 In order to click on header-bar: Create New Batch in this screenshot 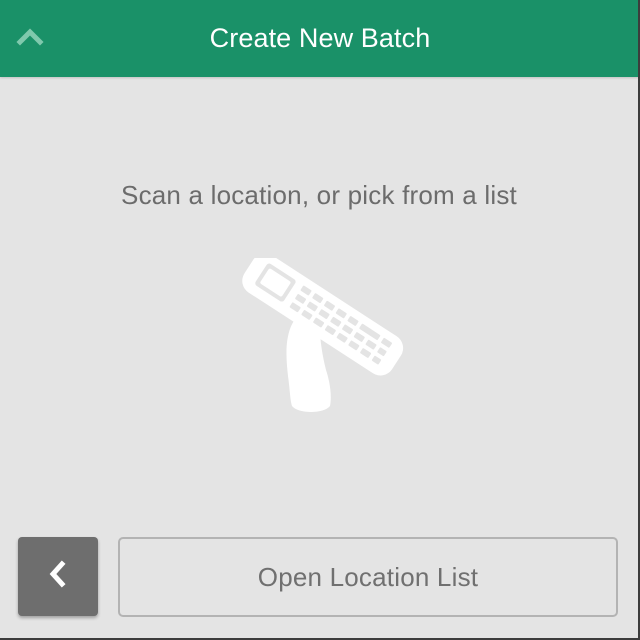, I will do `click(319, 38)`.